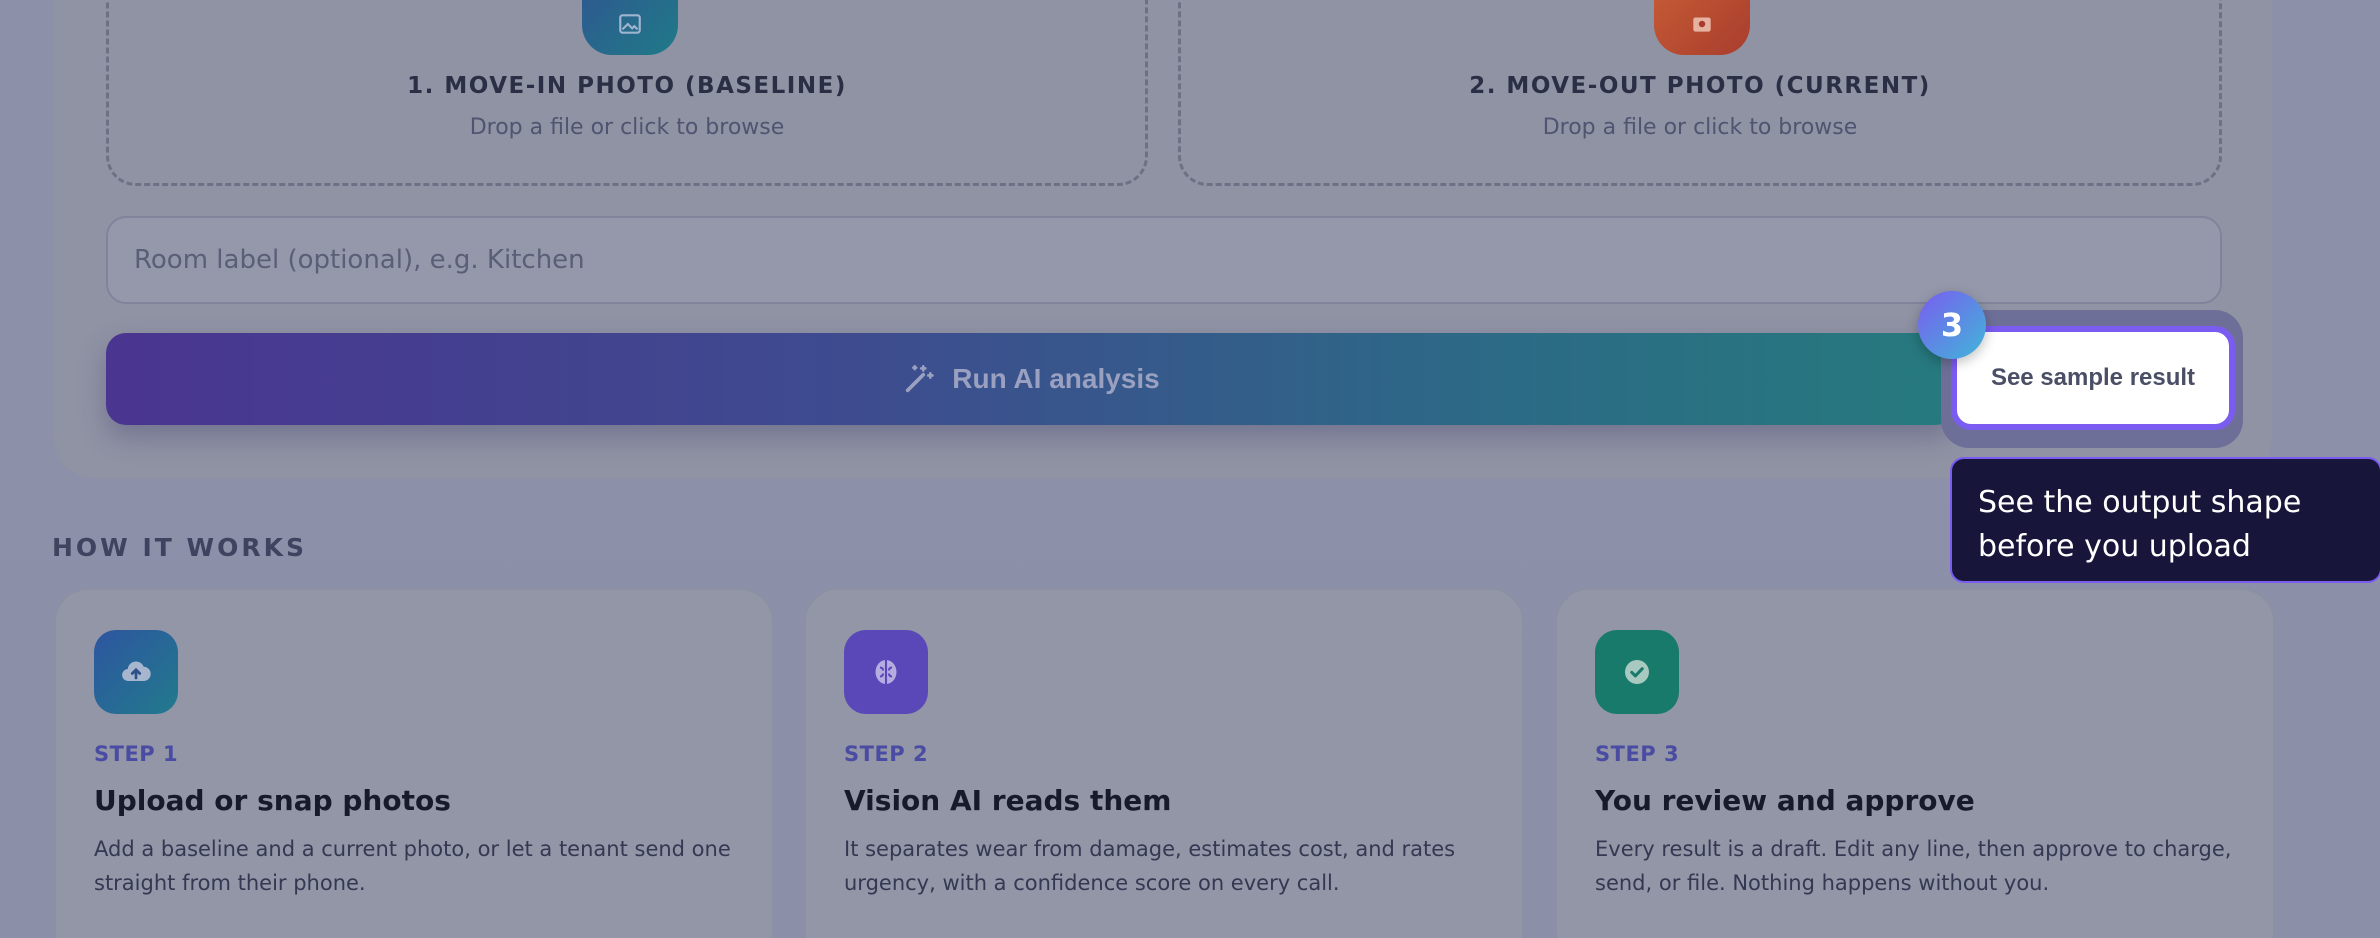 This screenshot has height=938, width=2380. I want to click on image-icon, so click(630, 27).